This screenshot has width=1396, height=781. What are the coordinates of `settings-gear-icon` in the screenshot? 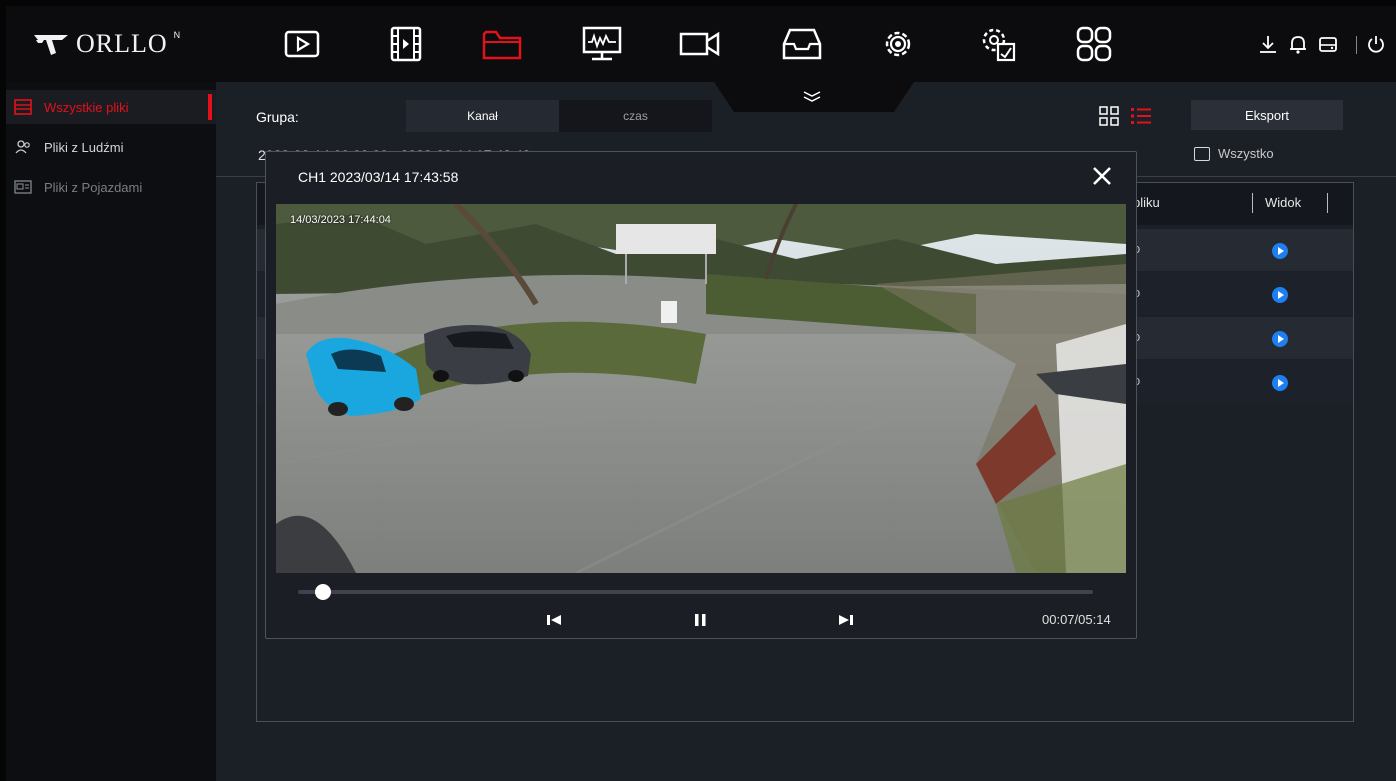 It's located at (898, 44).